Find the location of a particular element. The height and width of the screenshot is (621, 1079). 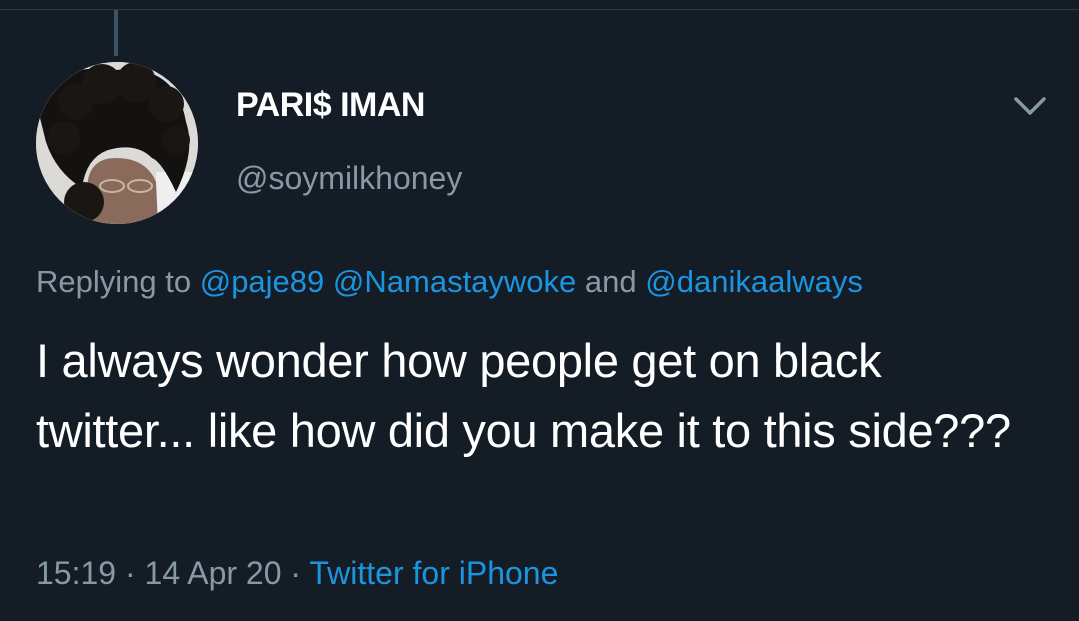

user-handle: @soymilkhoney is located at coordinates (349, 178).